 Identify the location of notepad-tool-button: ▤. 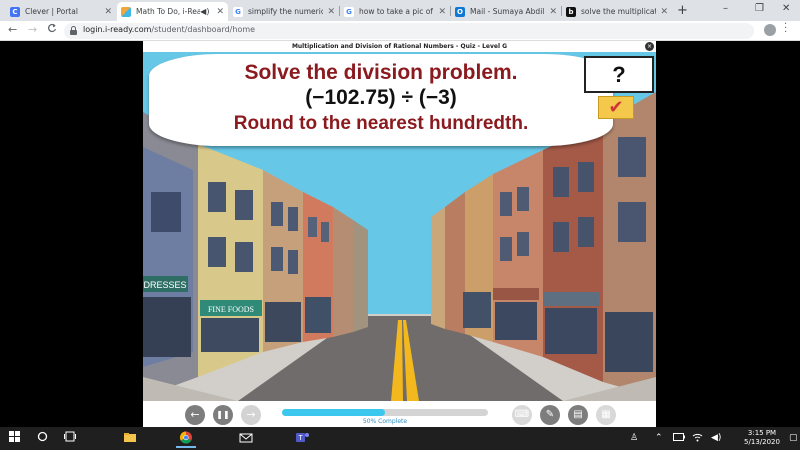
(578, 415).